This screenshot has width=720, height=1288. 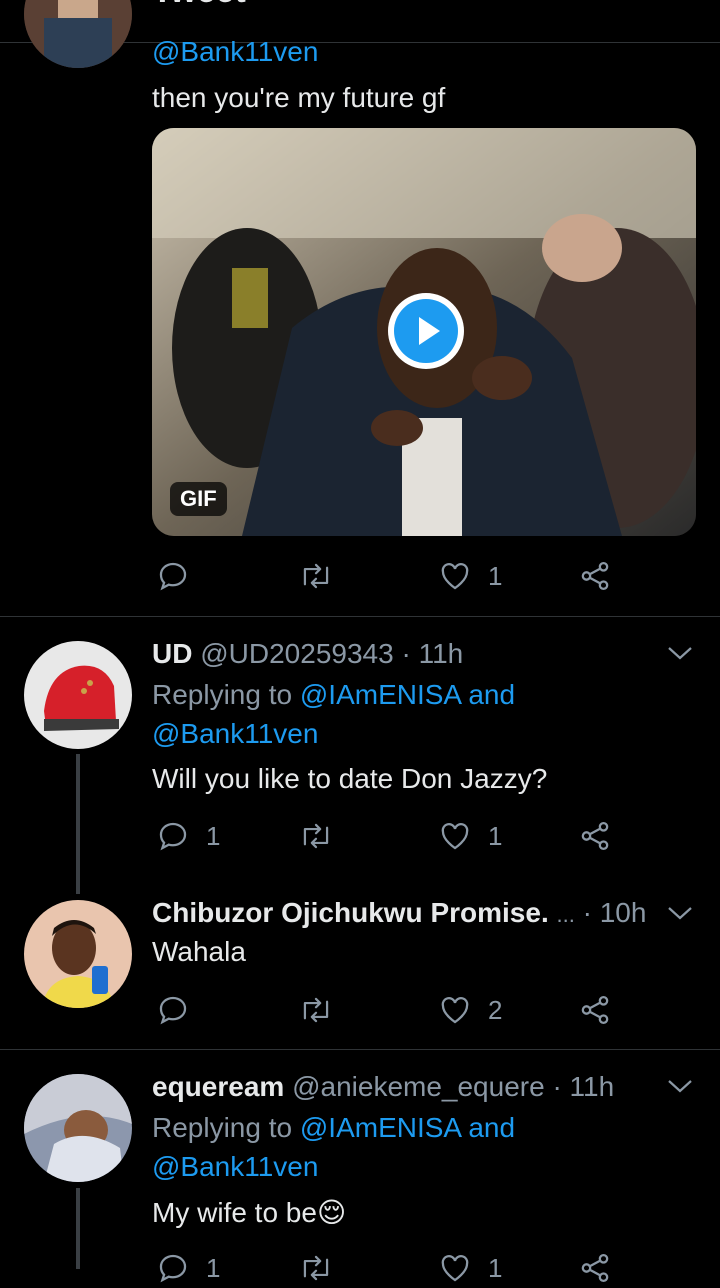 I want to click on timestamp: · 10h, so click(x=614, y=912).